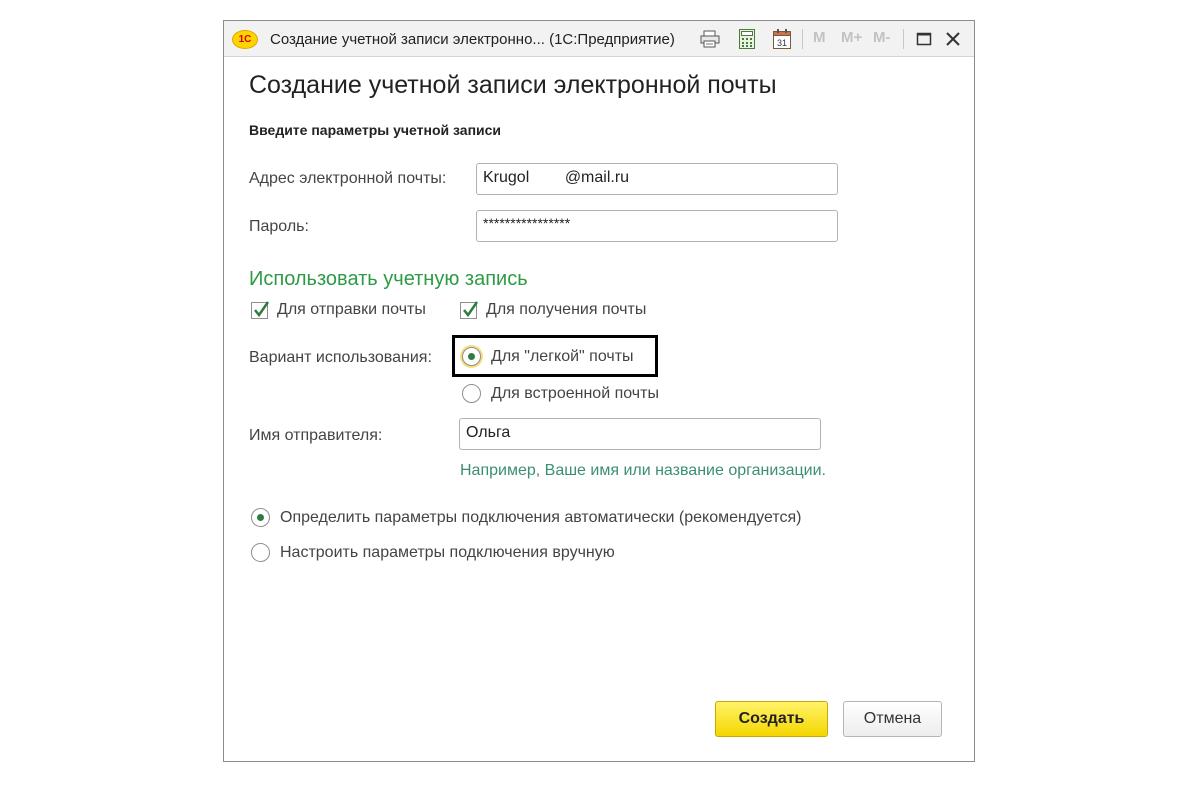 The width and height of the screenshot is (1200, 785). What do you see at coordinates (388, 279) in the screenshot?
I see `use-account-group-title: Использовать учетную запись` at bounding box center [388, 279].